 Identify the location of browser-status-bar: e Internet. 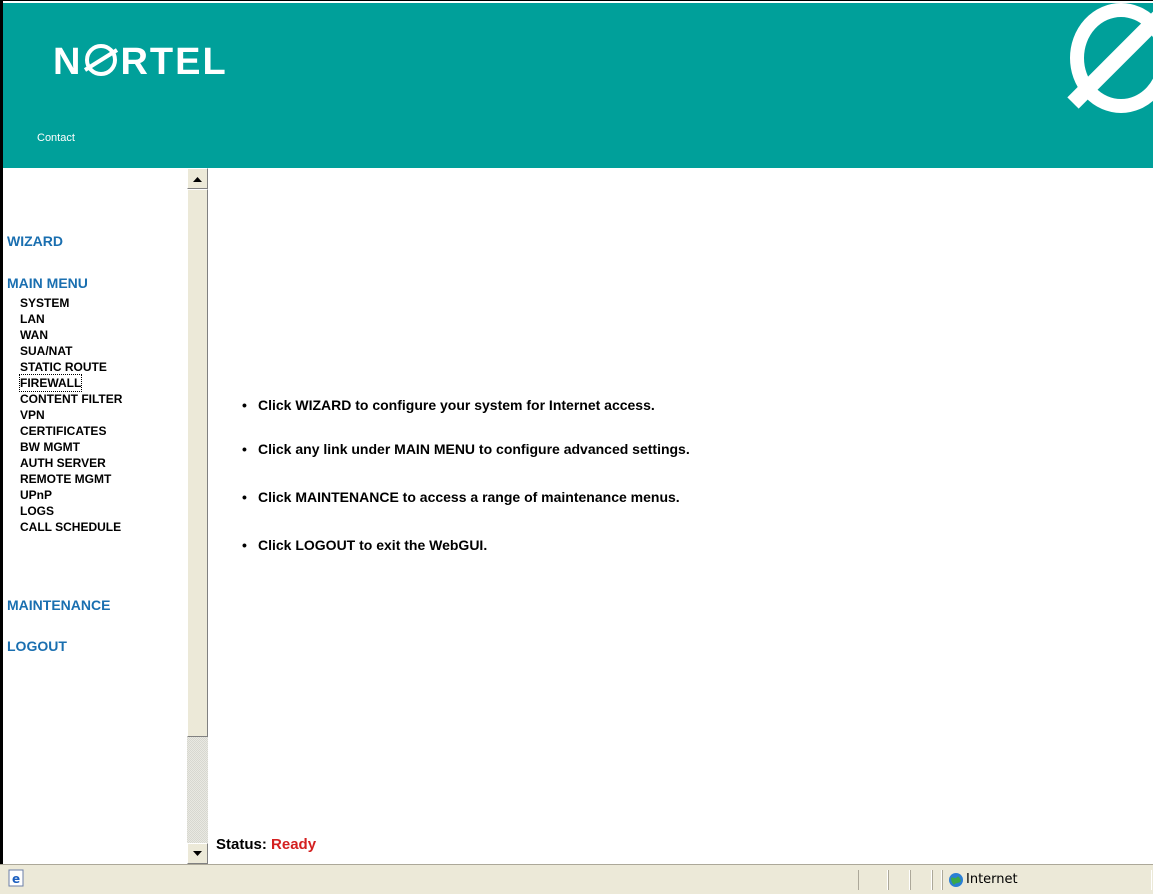
(576, 879).